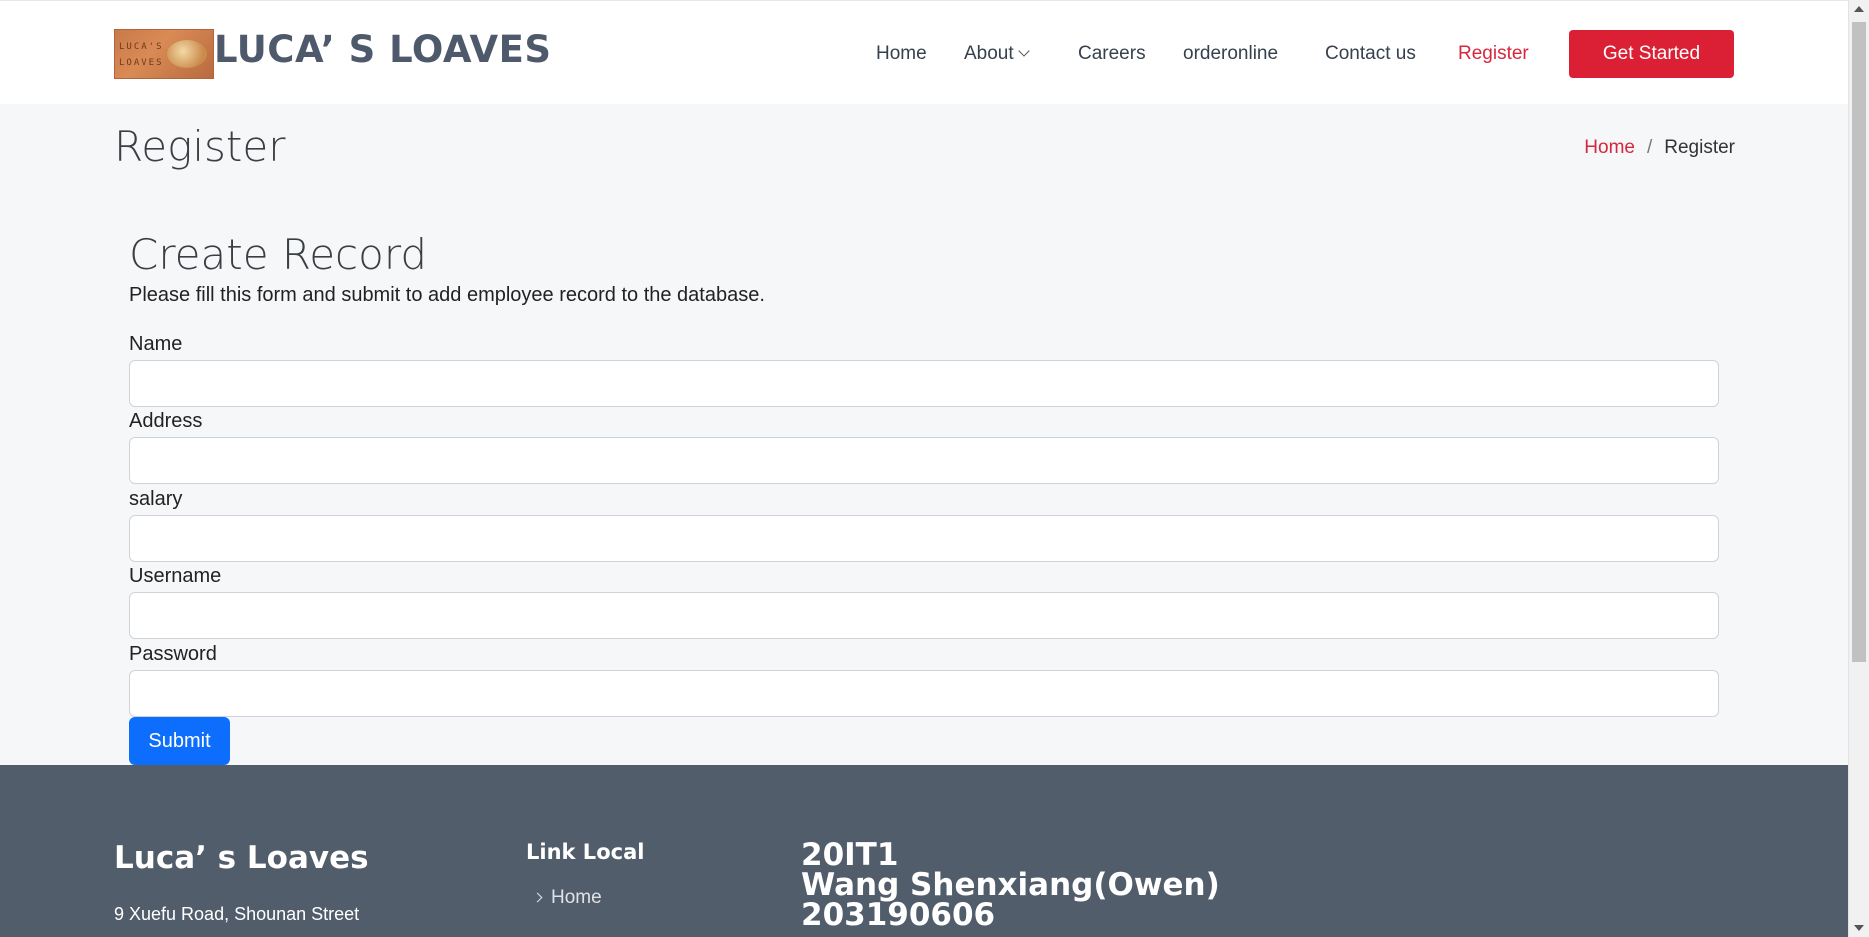  I want to click on footer-links-title: Link Local, so click(585, 852).